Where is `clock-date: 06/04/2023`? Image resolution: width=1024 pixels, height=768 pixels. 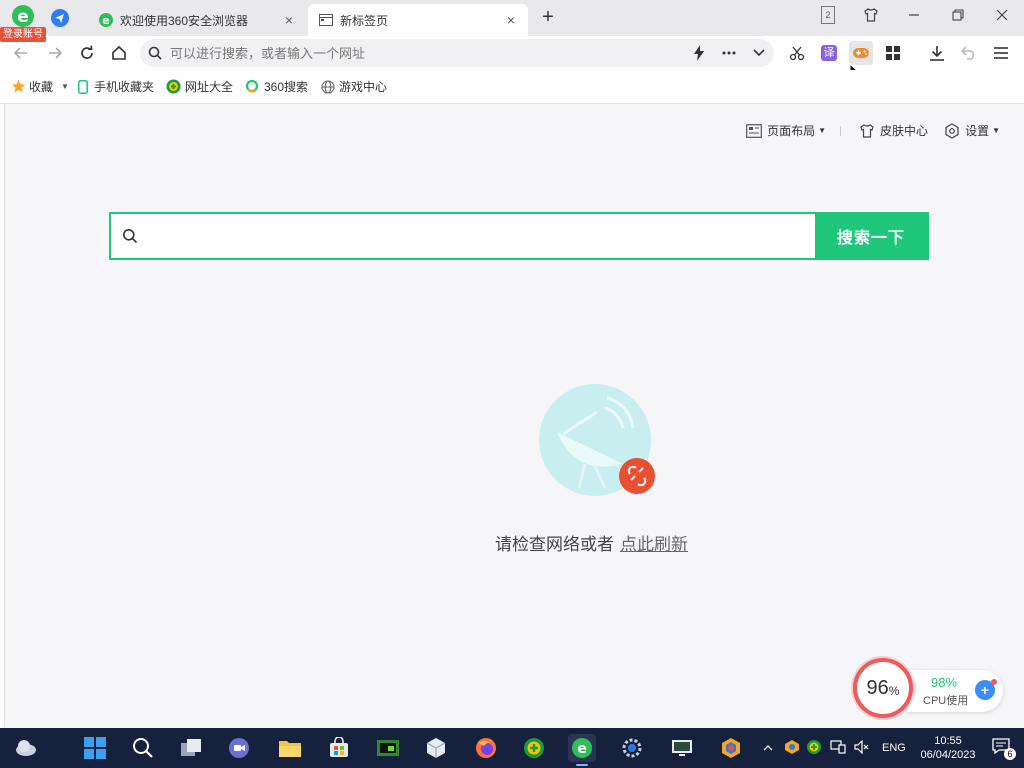
clock-date: 06/04/2023 is located at coordinates (948, 755).